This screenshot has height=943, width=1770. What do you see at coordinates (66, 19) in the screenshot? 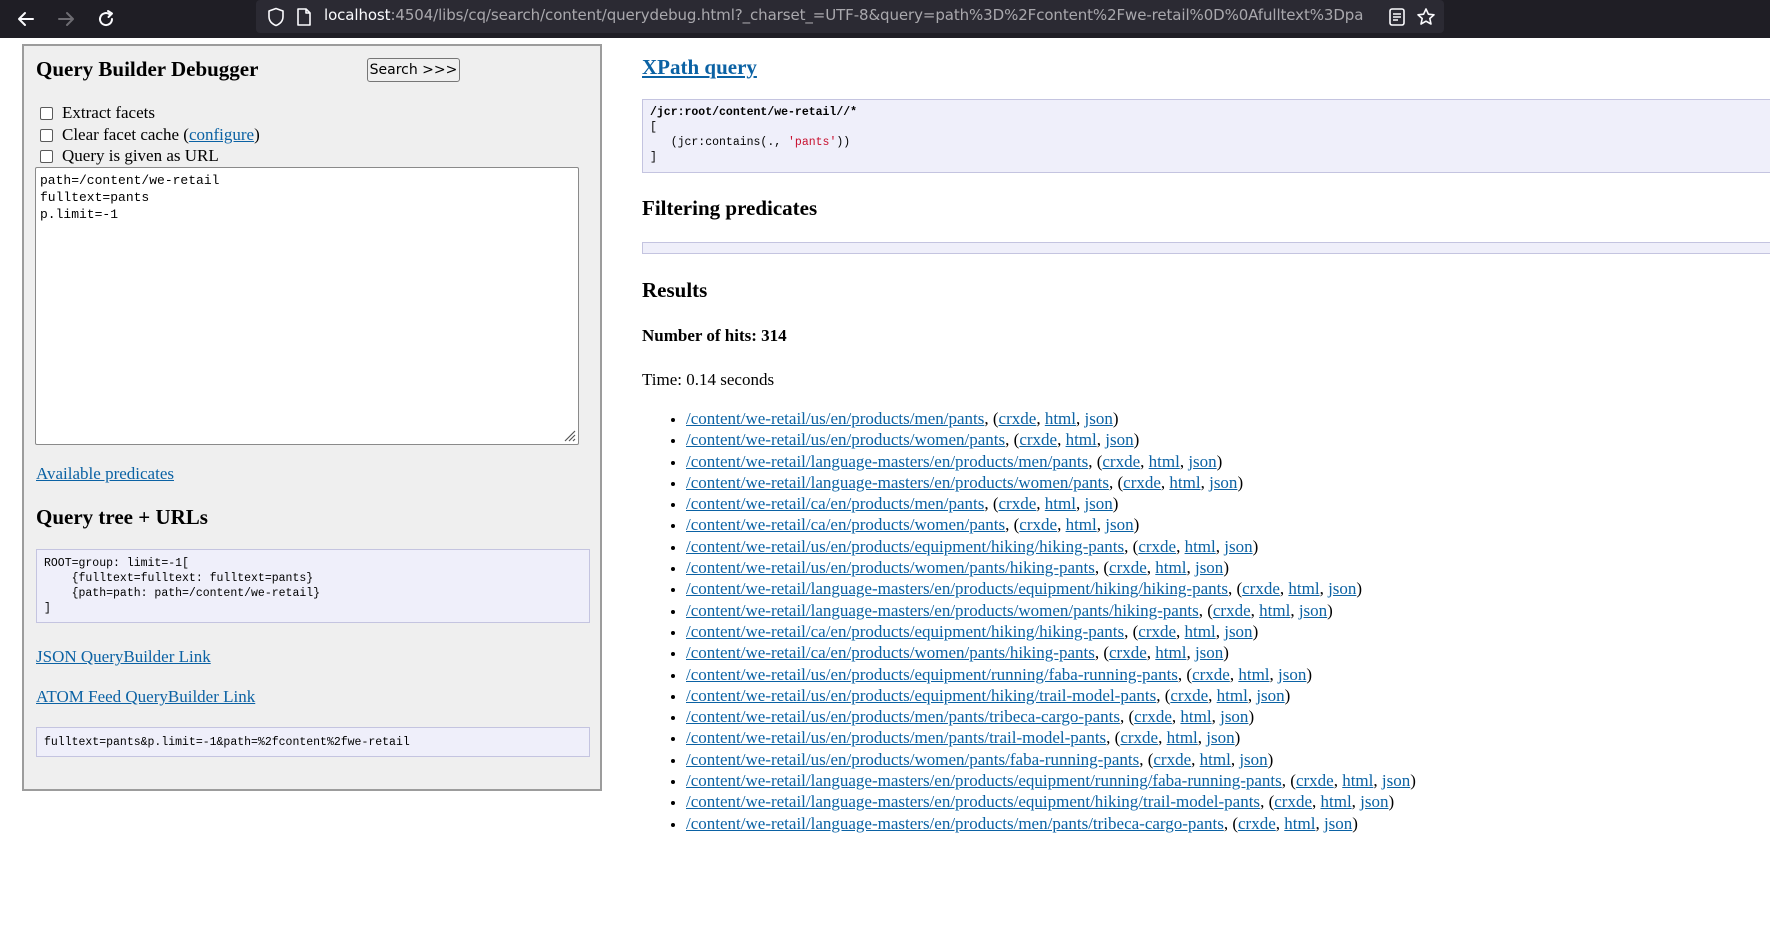
I see `forward-button` at bounding box center [66, 19].